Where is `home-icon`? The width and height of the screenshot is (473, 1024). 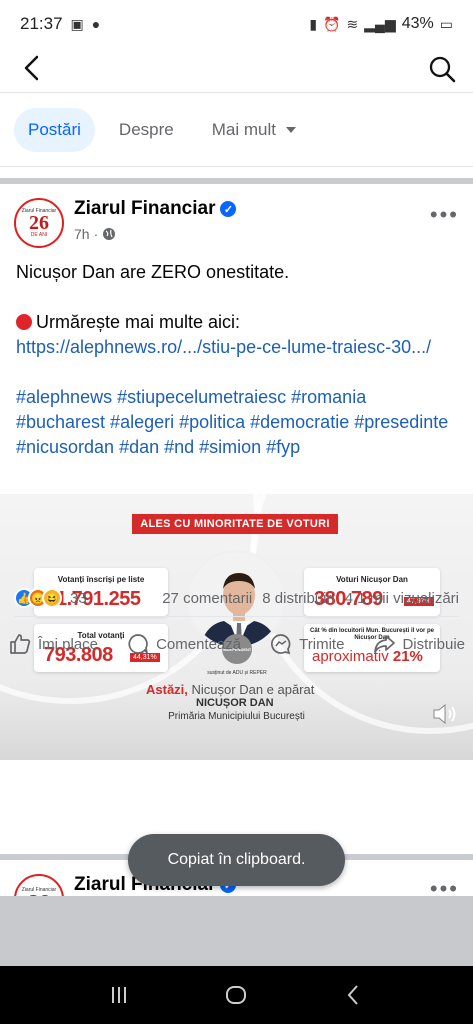
home-icon is located at coordinates (236, 995).